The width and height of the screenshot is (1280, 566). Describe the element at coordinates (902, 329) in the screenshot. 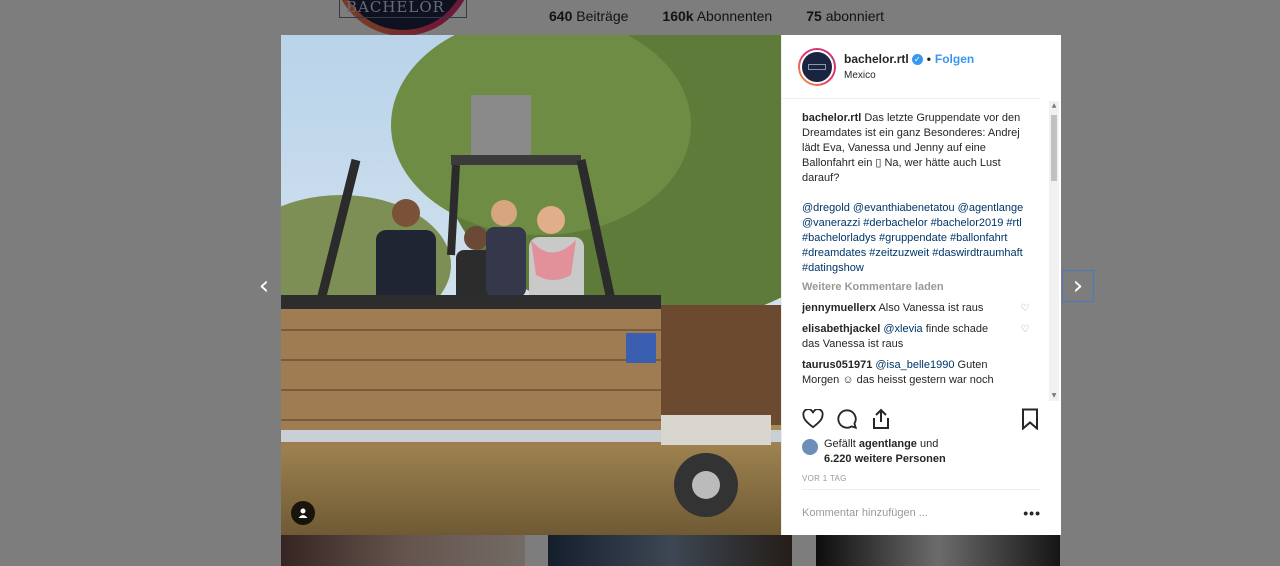

I see `comment-mention: @xlevia` at that location.